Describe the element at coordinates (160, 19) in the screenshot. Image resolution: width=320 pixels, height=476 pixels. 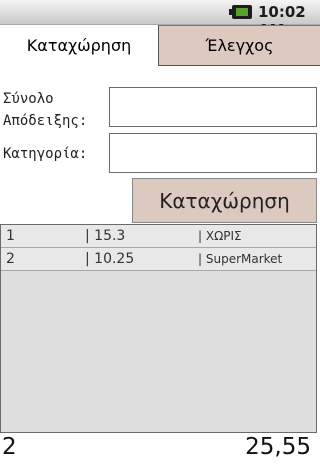
I see `status-bar: 10:02 AM` at that location.